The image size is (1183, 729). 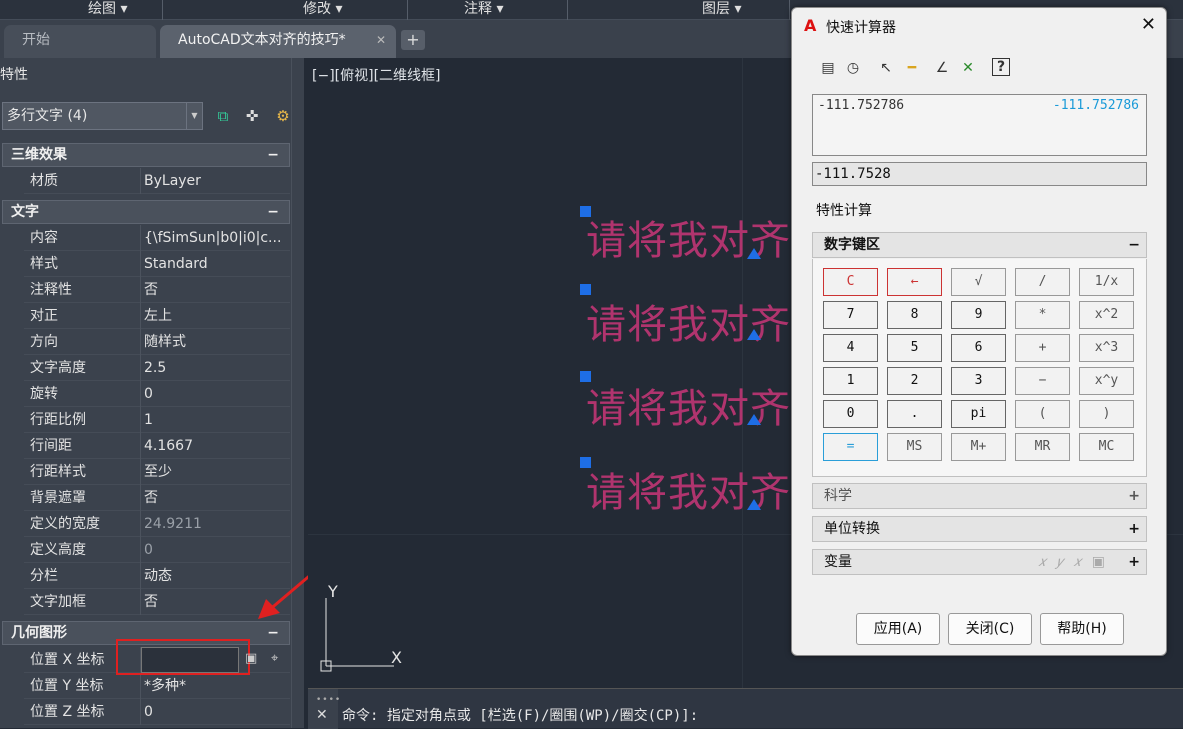 I want to click on decimal-key: ., so click(x=914, y=414).